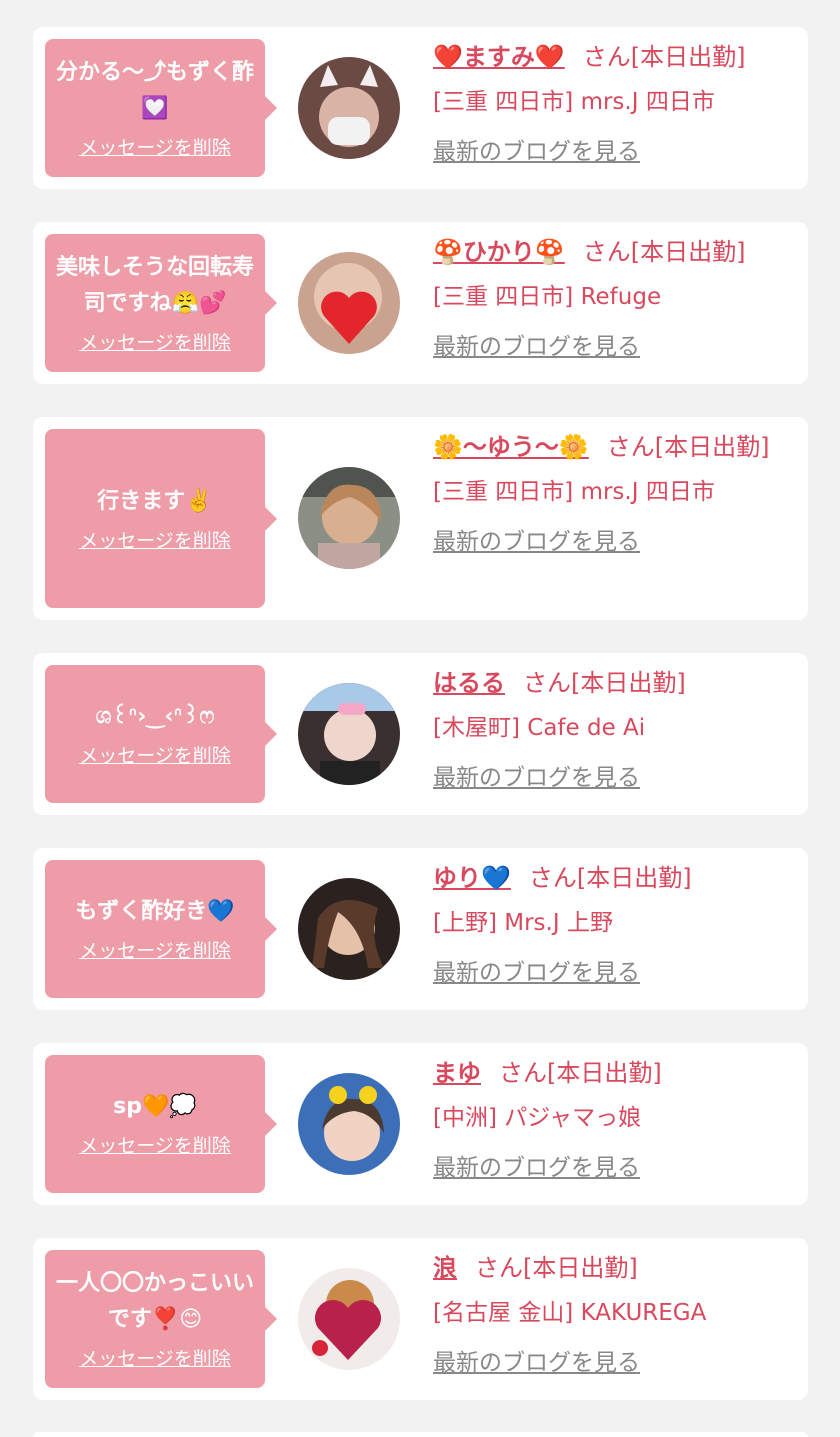 The width and height of the screenshot is (840, 1437). I want to click on cast-info: 🍄ひかり🍄 さん[本日出勤] [三重 四日市] Refuge 最新のブログを見る, so click(613, 298).